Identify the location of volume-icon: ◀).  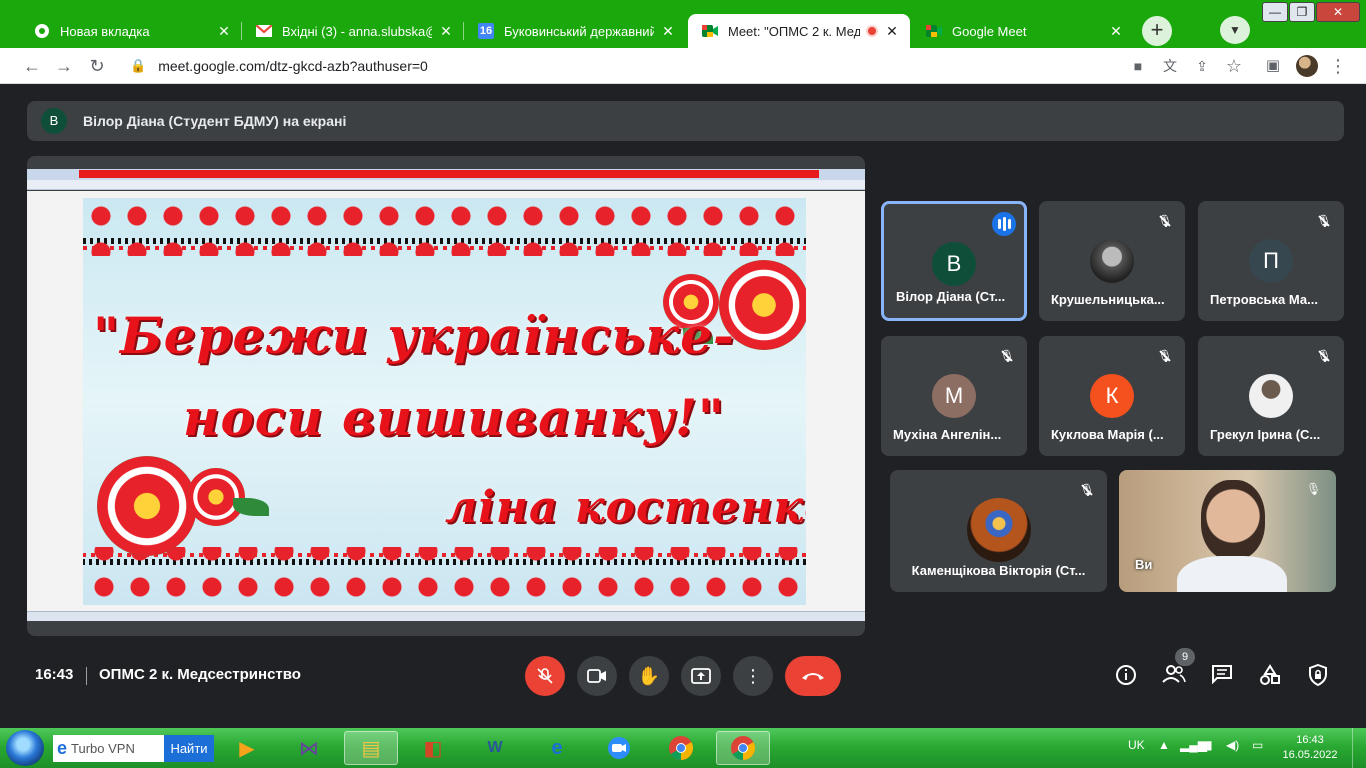
(1232, 745).